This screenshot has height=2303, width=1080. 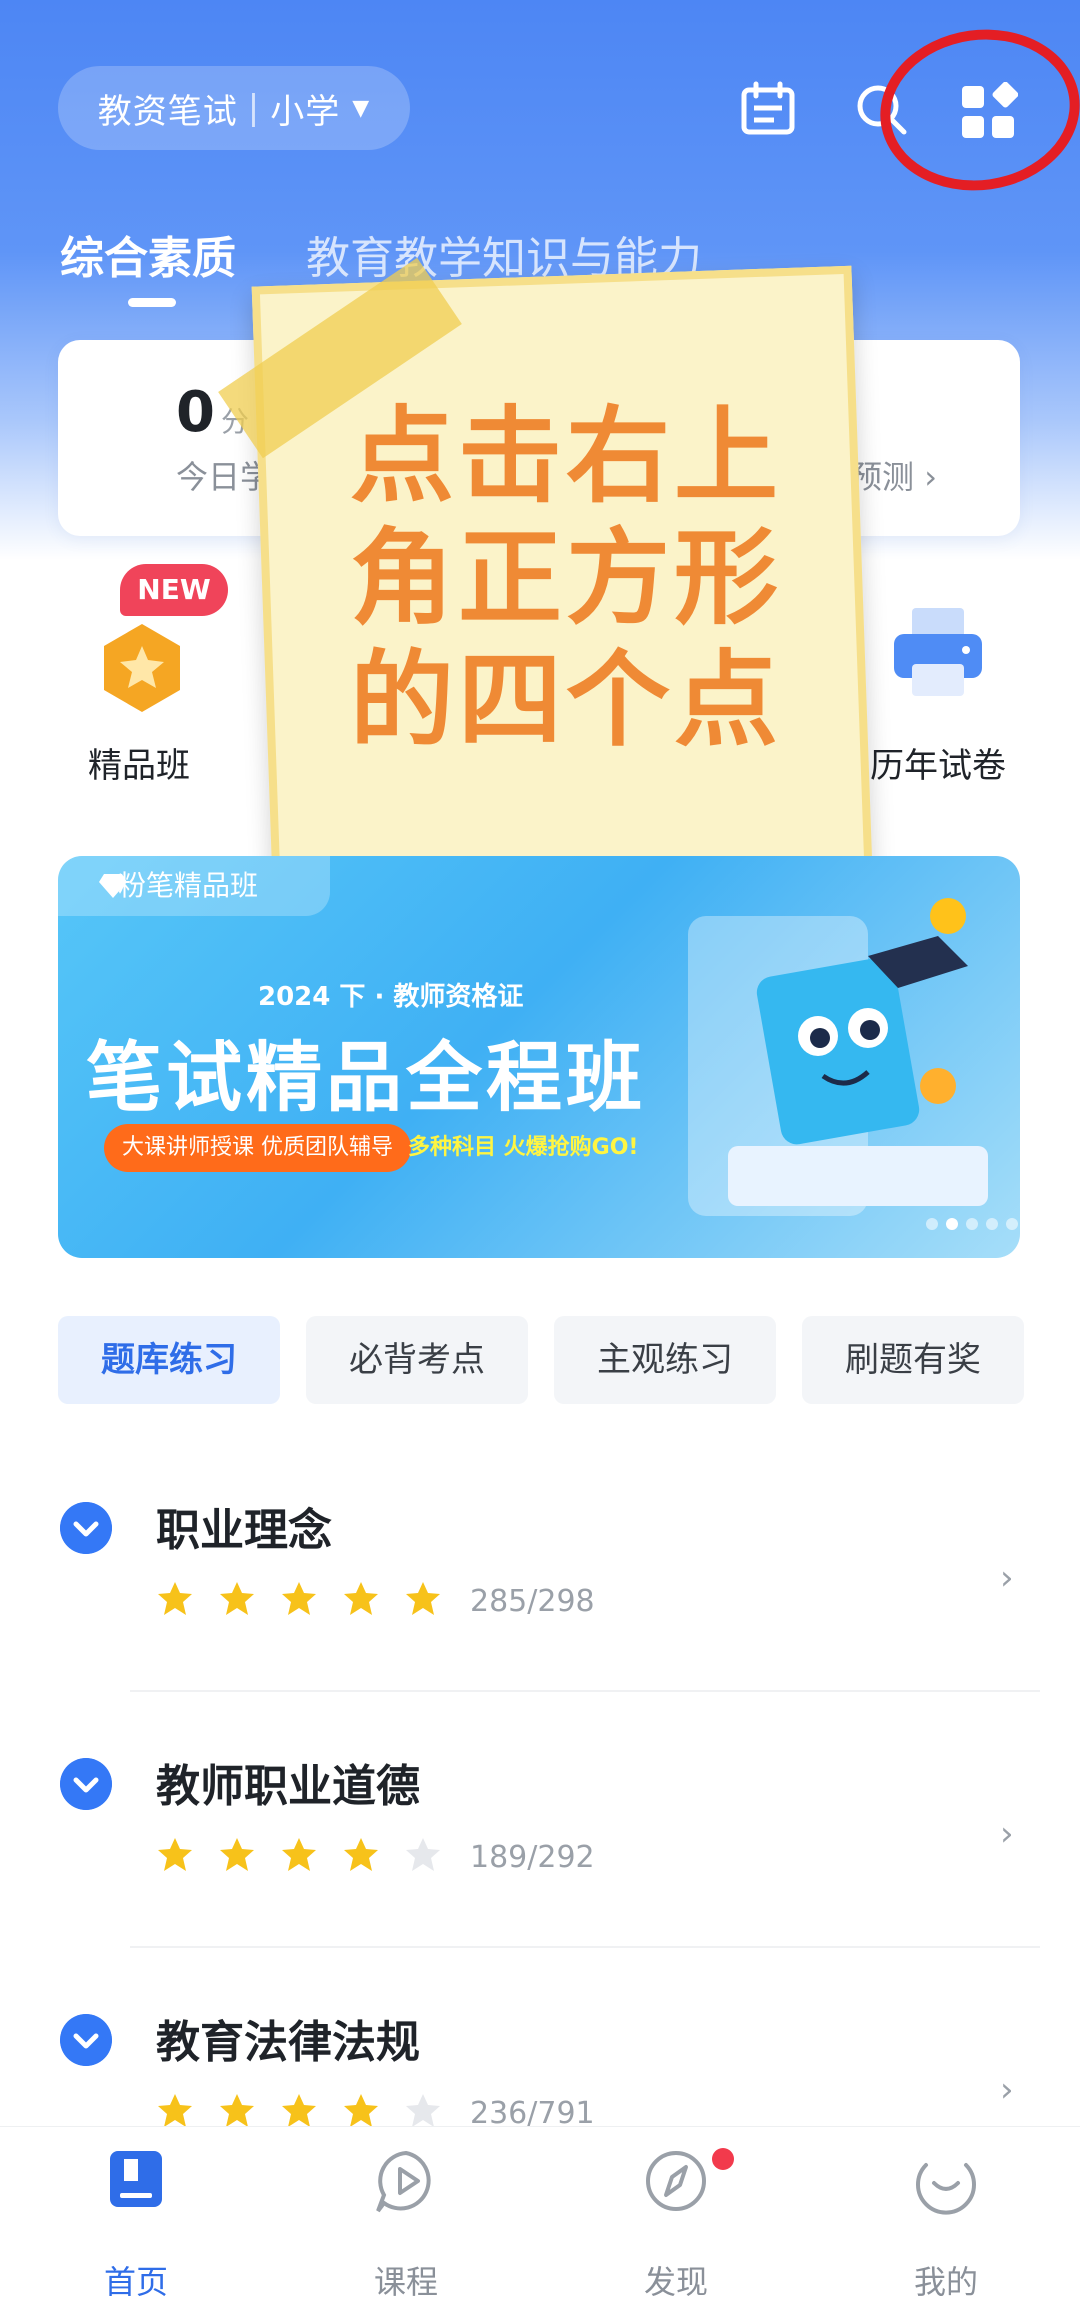 What do you see at coordinates (288, 1786) in the screenshot?
I see `subject-title: 教师职业道德` at bounding box center [288, 1786].